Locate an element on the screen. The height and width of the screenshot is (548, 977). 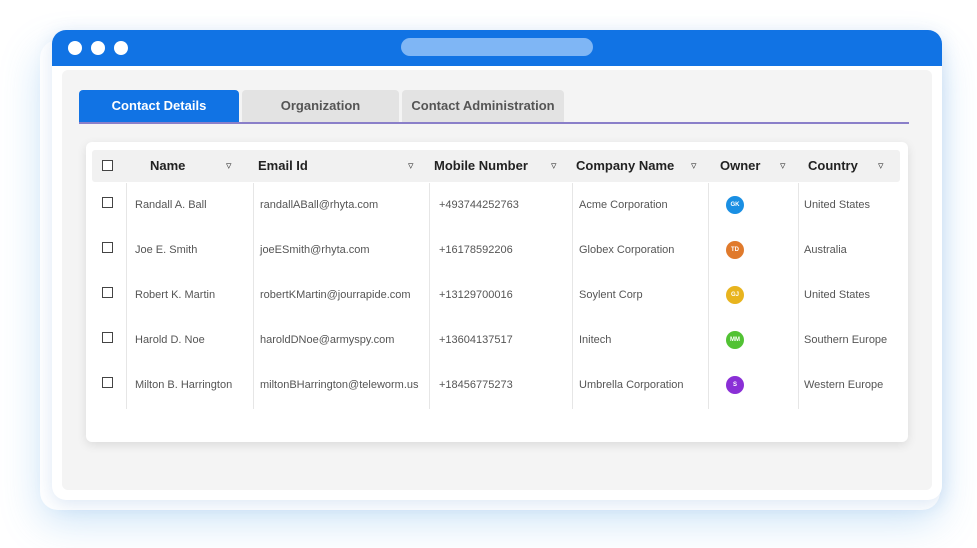
cell-name: Randall A. Ball is located at coordinates (171, 205).